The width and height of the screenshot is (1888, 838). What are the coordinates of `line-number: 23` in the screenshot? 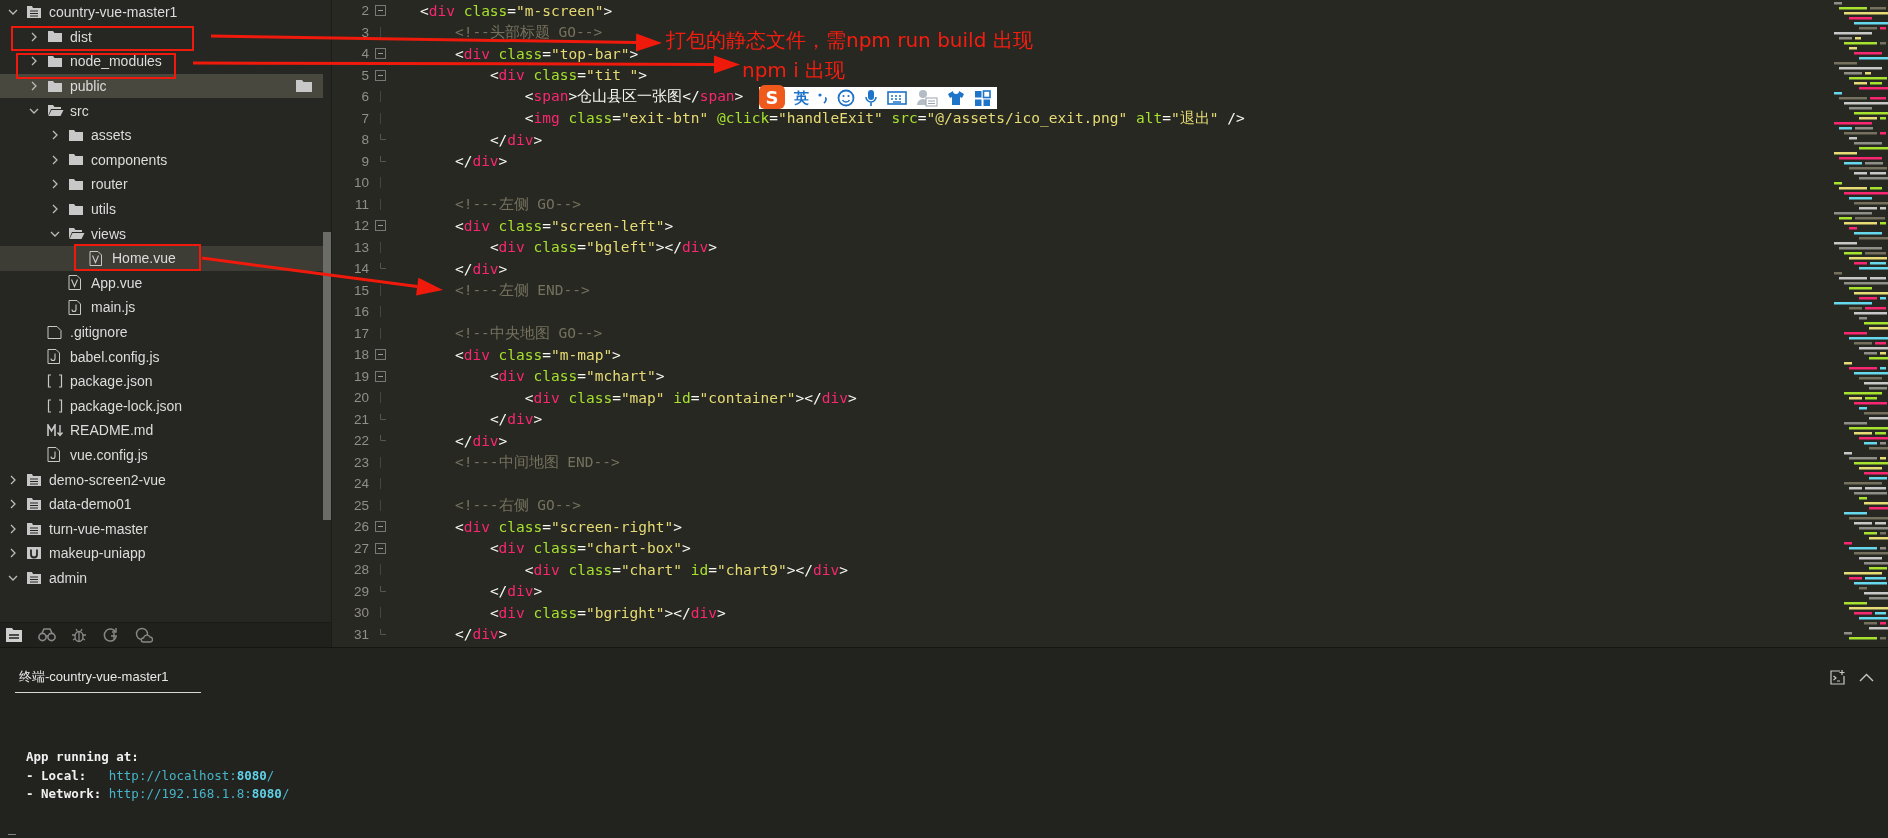 It's located at (360, 462).